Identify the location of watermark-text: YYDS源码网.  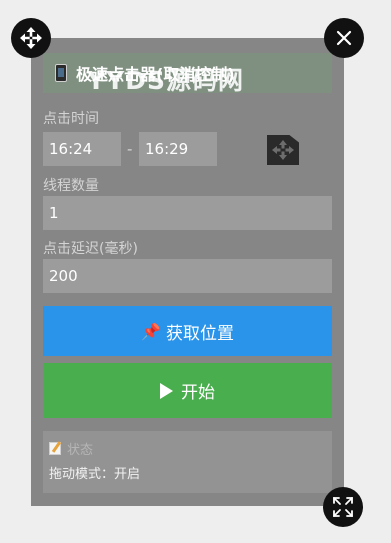
(165, 80).